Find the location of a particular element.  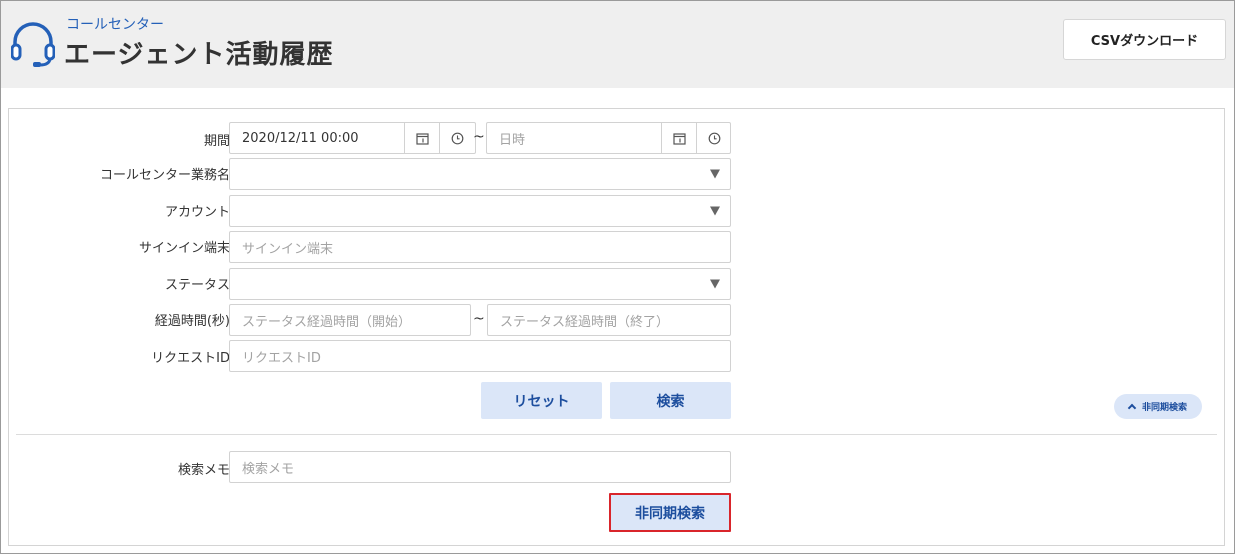

account-label: アカウント is located at coordinates (197, 212).